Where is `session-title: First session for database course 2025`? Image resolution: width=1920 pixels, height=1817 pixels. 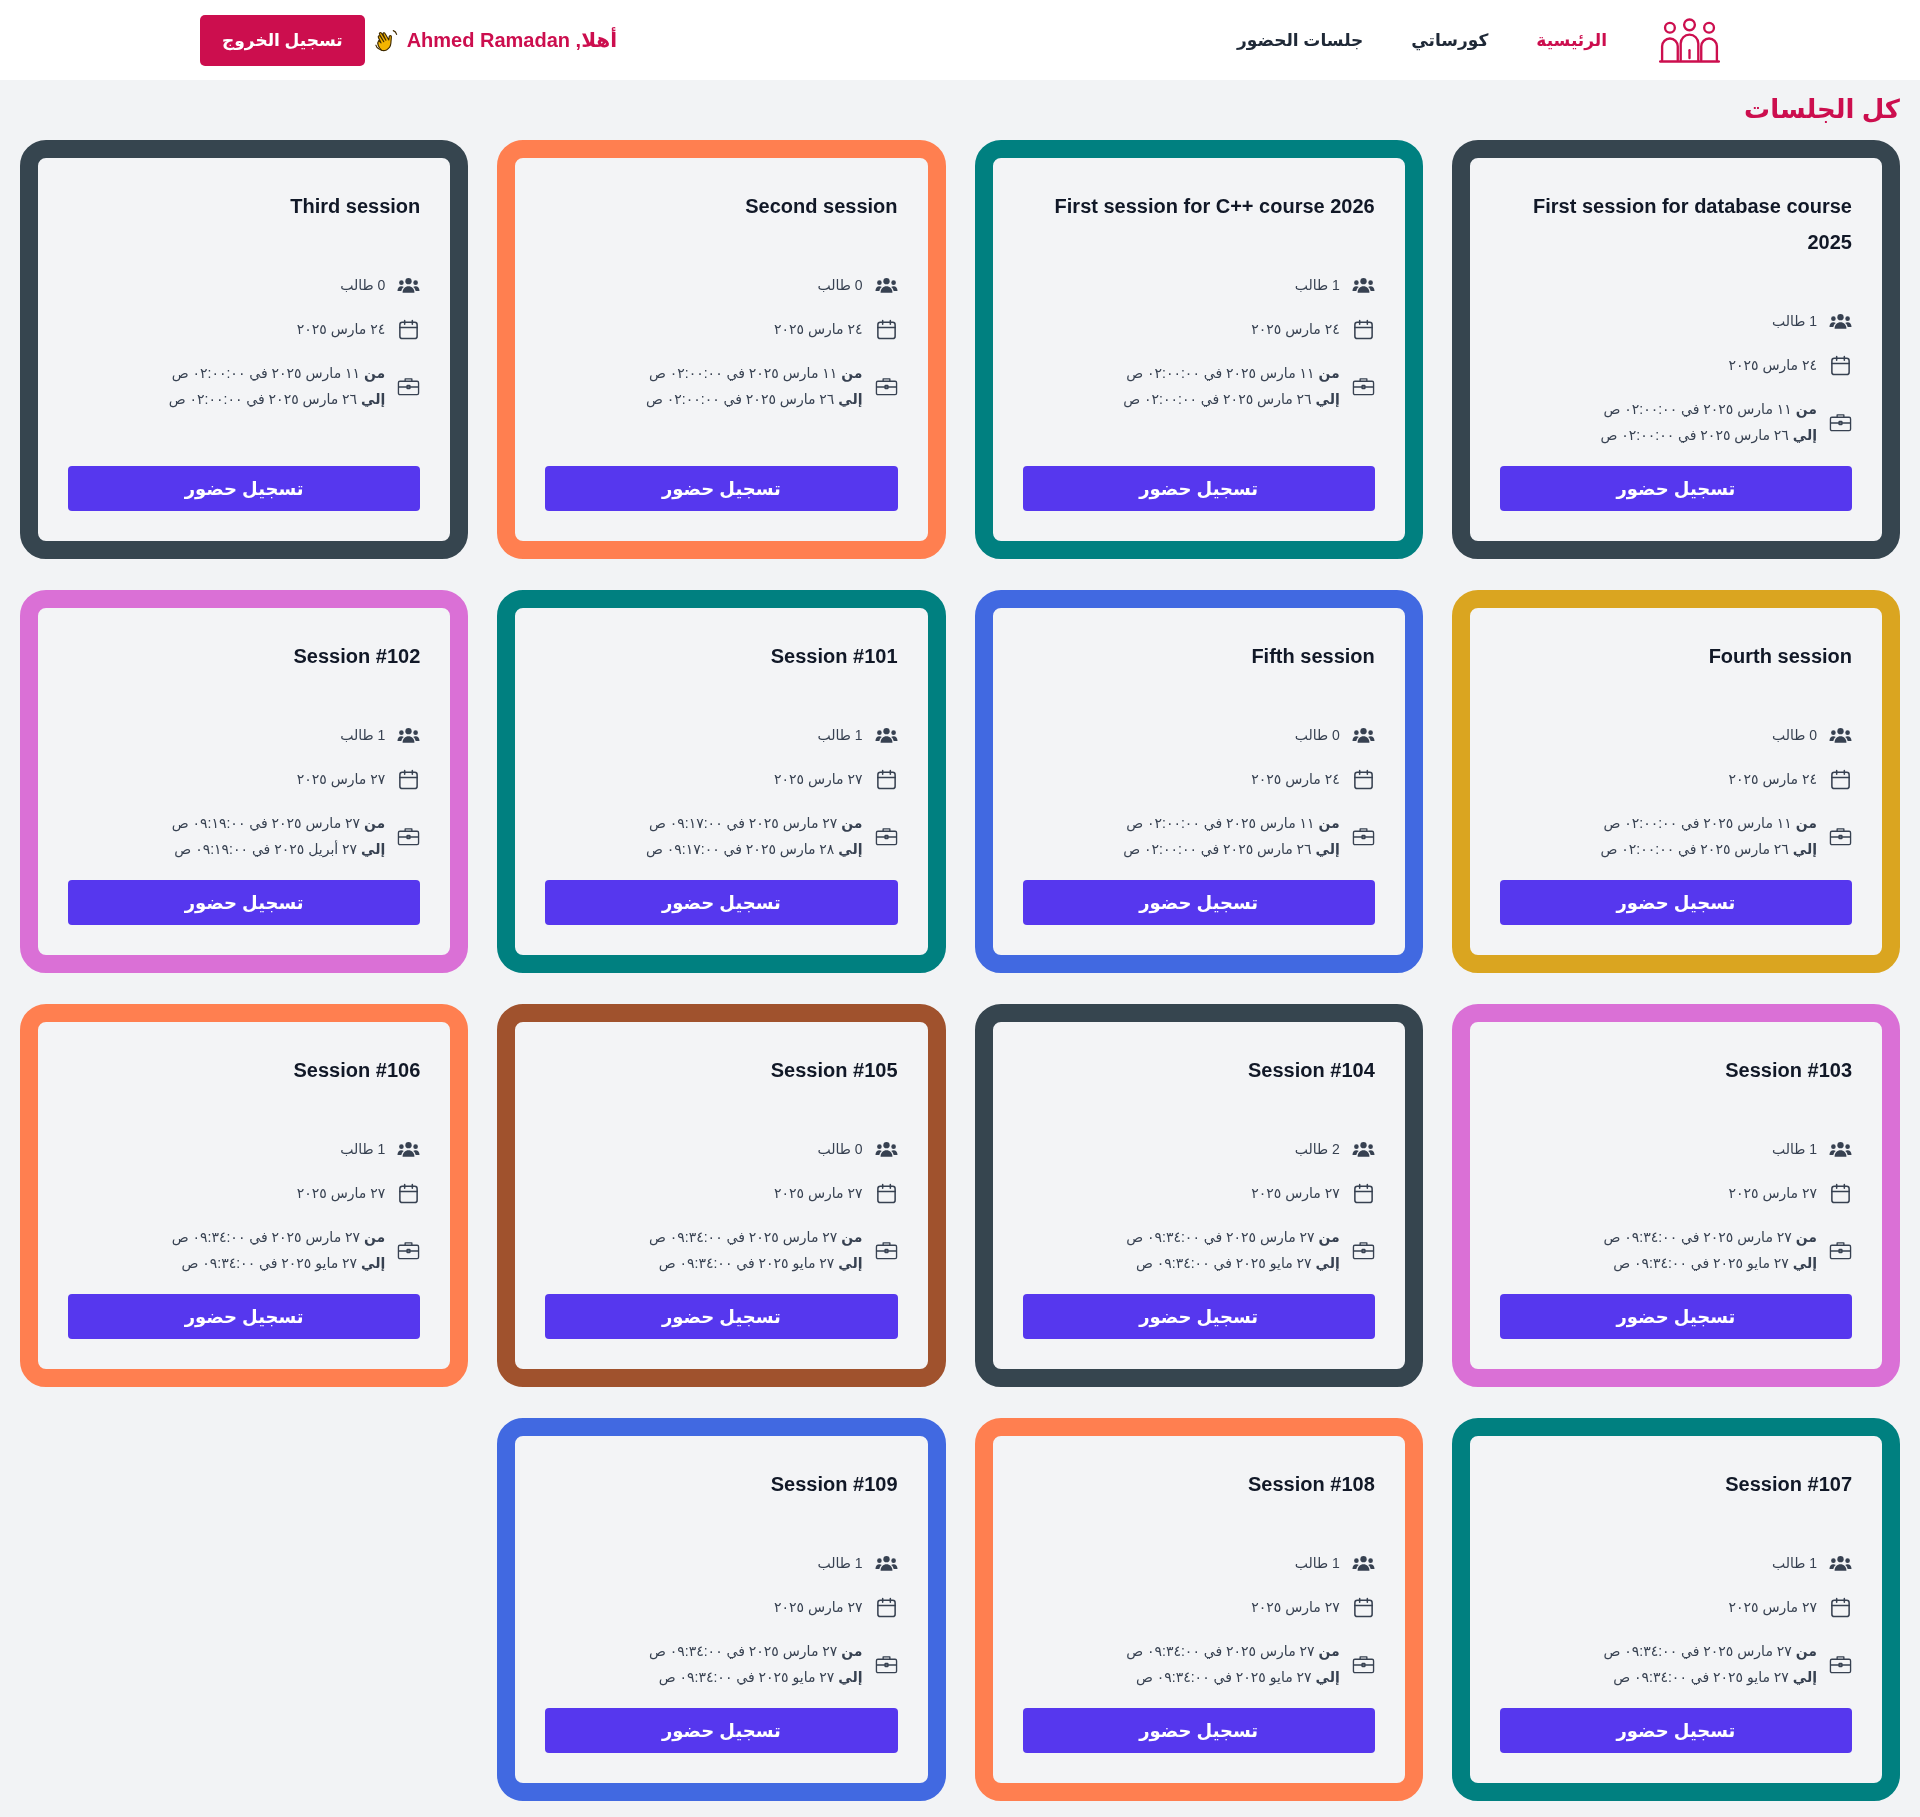
session-title: First session for database course 2025 is located at coordinates (1692, 224).